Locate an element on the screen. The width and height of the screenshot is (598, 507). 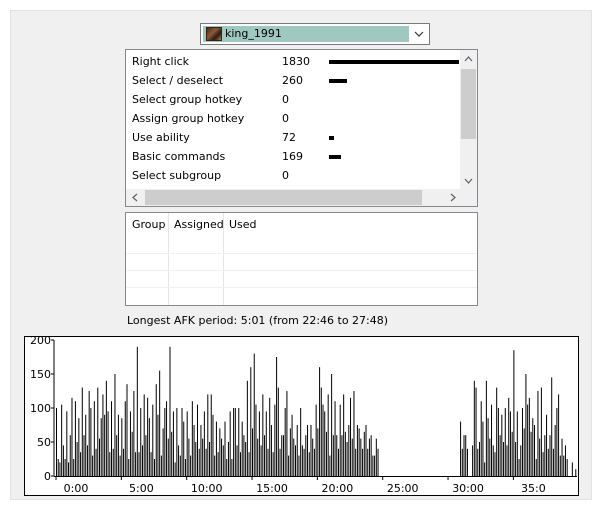
action-label: Right click is located at coordinates (161, 61).